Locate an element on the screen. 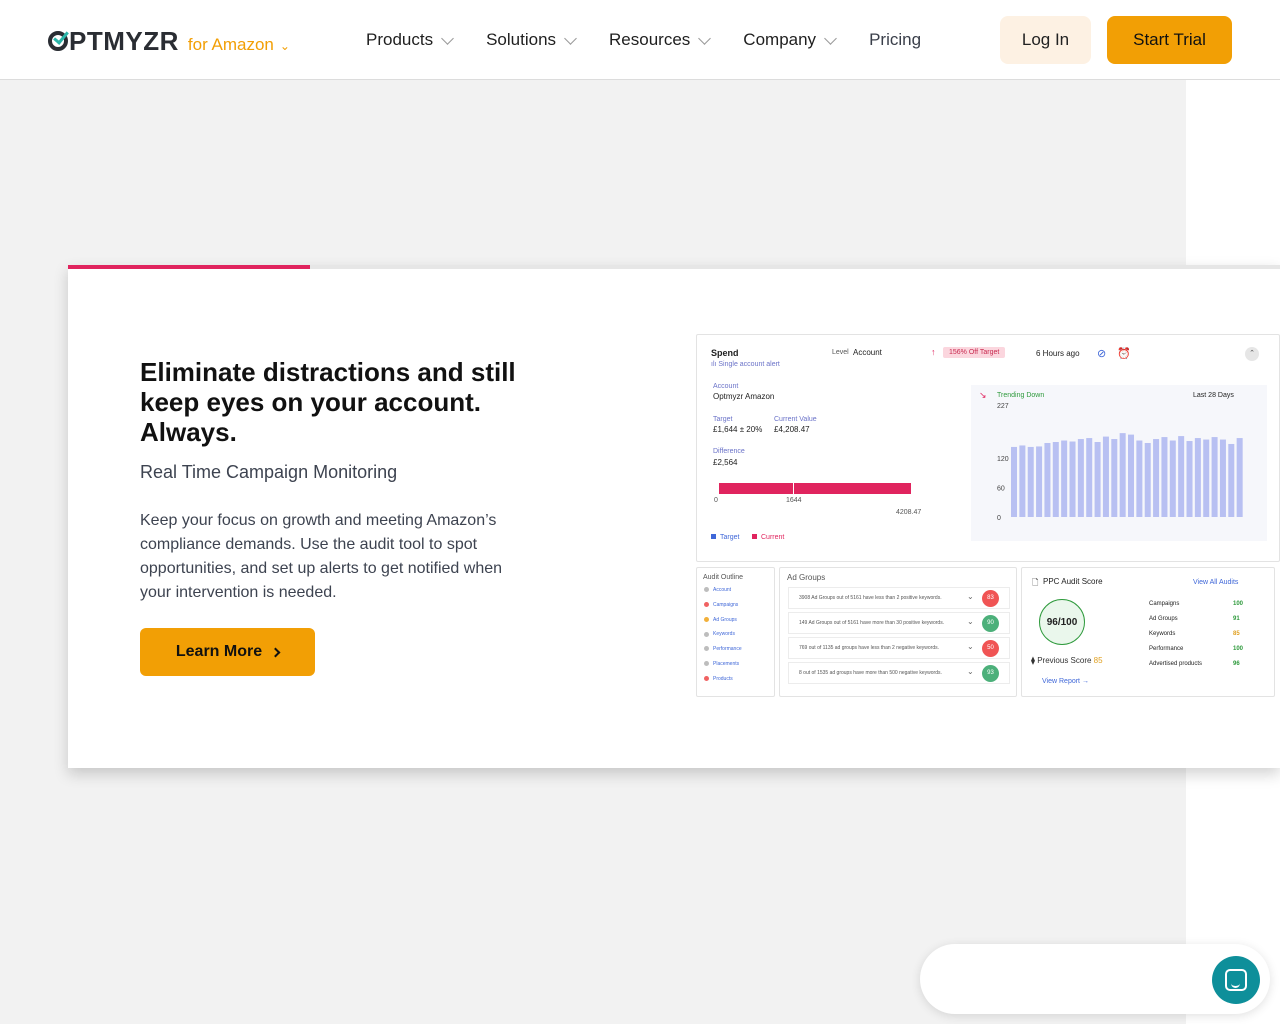 The width and height of the screenshot is (1280, 1024). collapse-icon: ⌃ is located at coordinates (1252, 354).